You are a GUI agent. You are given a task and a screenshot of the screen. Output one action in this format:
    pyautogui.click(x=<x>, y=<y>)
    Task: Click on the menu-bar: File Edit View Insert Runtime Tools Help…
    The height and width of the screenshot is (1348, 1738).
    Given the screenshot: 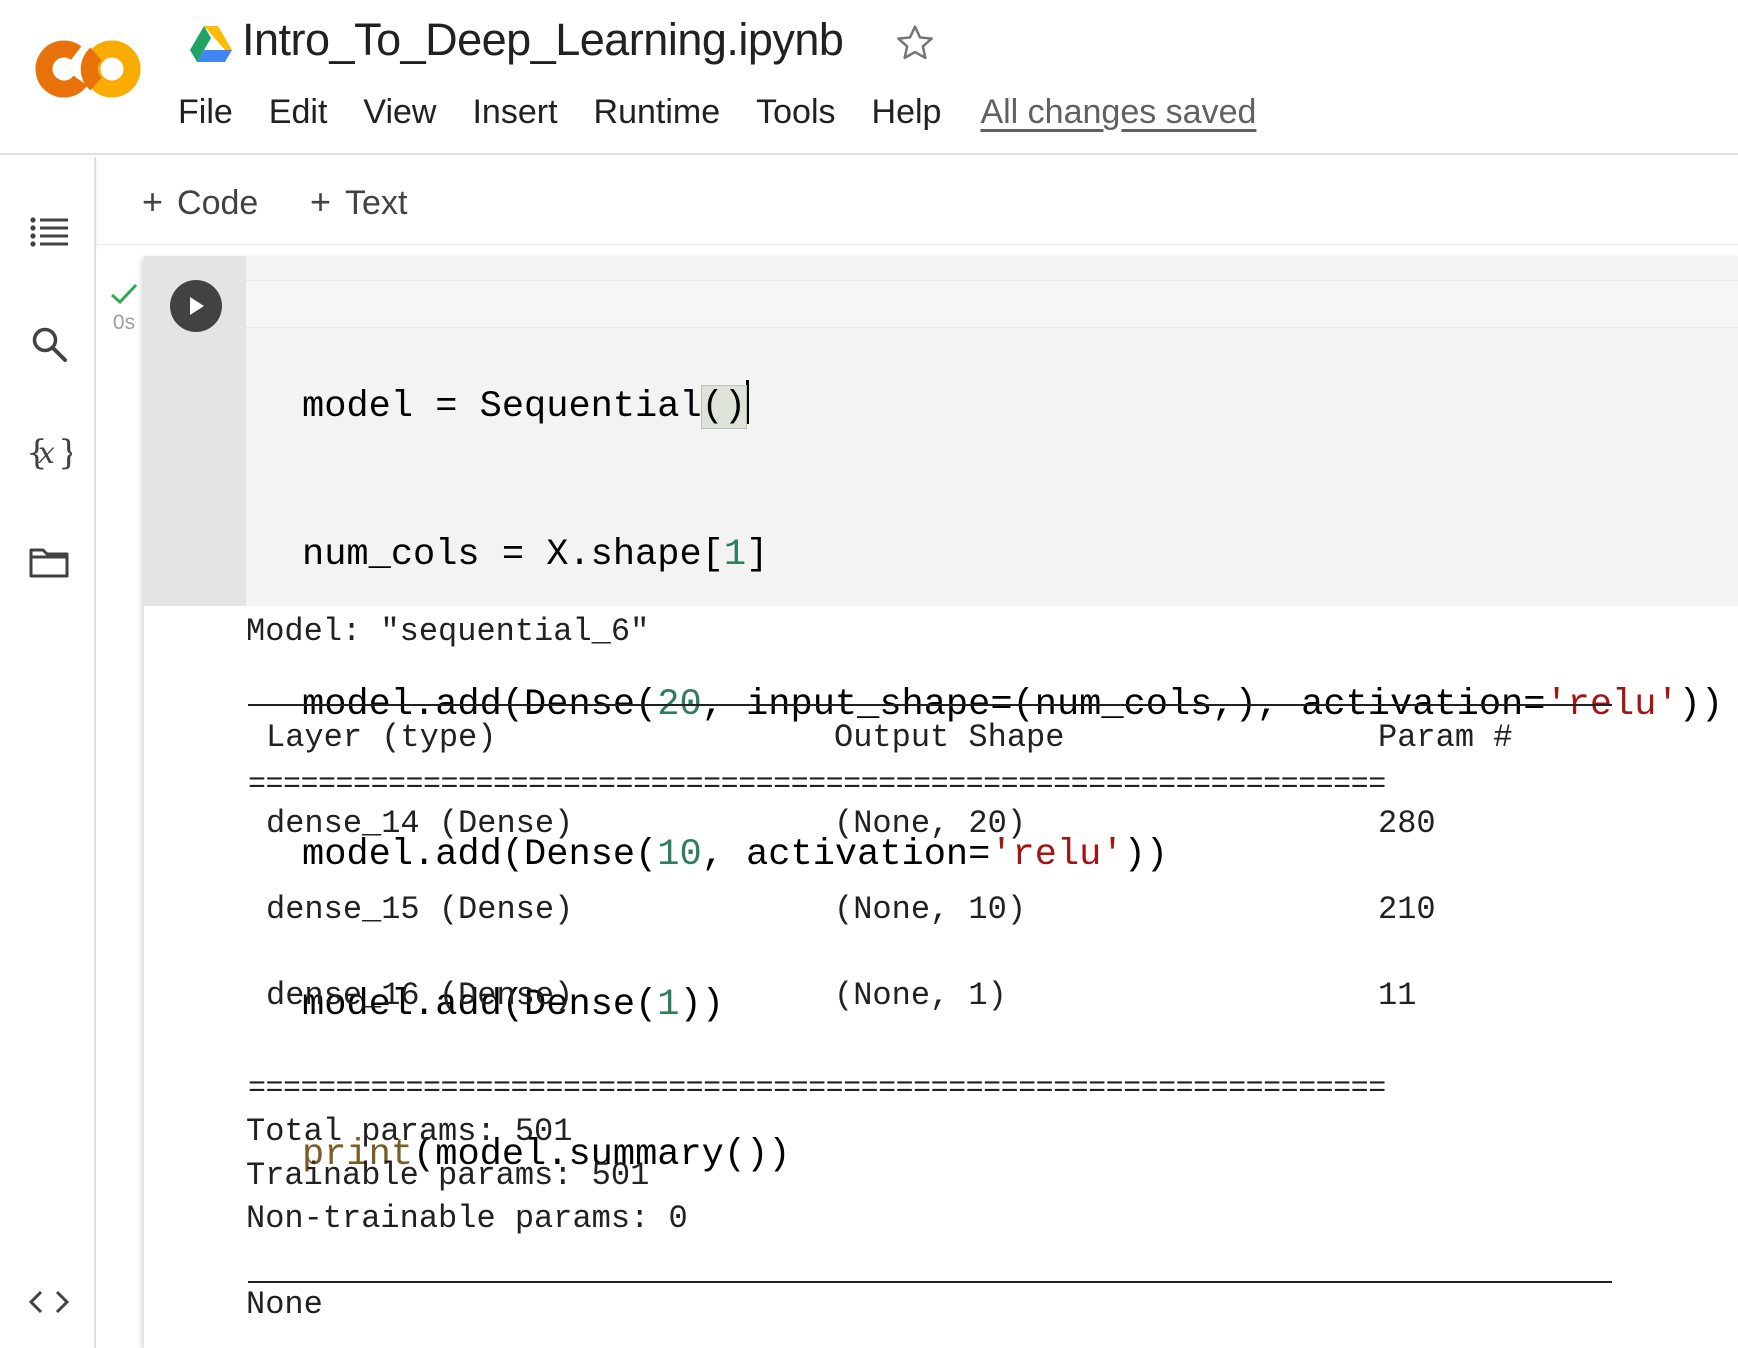 What is the action you would take?
    pyautogui.click(x=717, y=112)
    